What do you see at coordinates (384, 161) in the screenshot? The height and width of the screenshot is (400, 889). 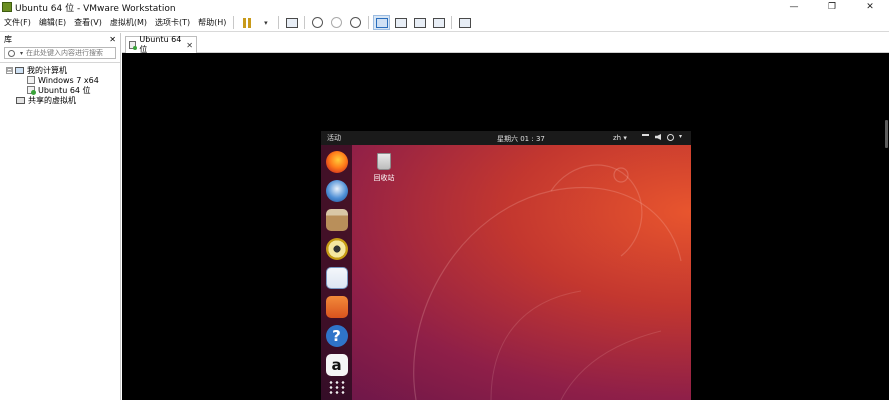 I see `trash-icon` at bounding box center [384, 161].